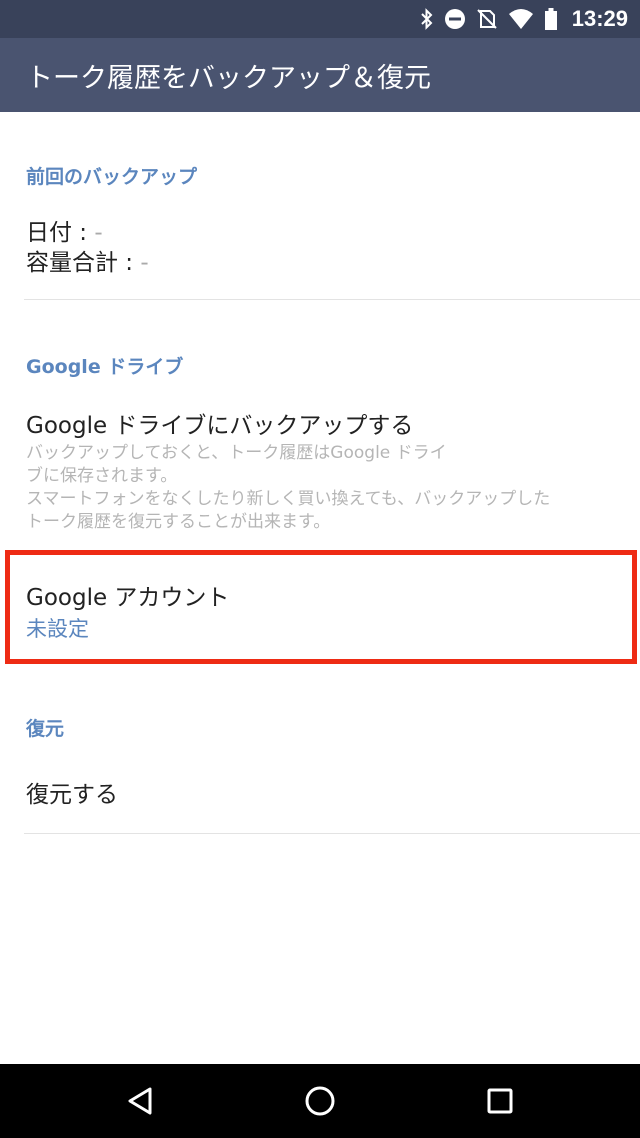 This screenshot has height=1138, width=640. I want to click on restore-row: 復元する, so click(320, 794).